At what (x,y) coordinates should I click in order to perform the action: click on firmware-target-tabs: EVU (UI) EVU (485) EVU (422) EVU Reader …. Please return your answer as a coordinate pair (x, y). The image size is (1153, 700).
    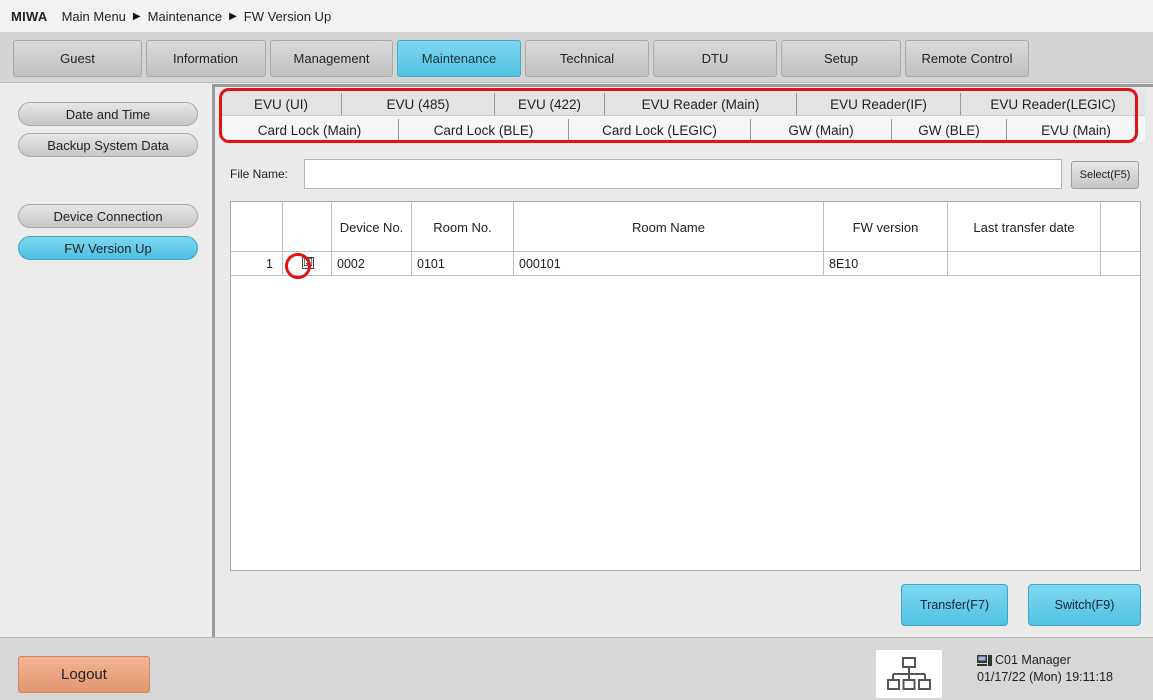
    Looking at the image, I should click on (683, 117).